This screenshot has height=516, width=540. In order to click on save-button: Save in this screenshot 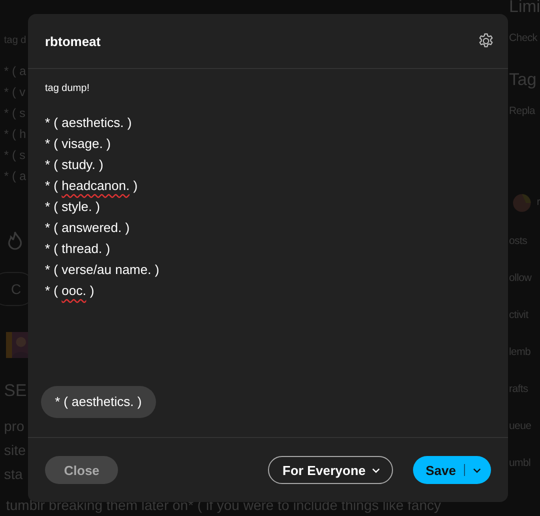, I will do `click(451, 470)`.